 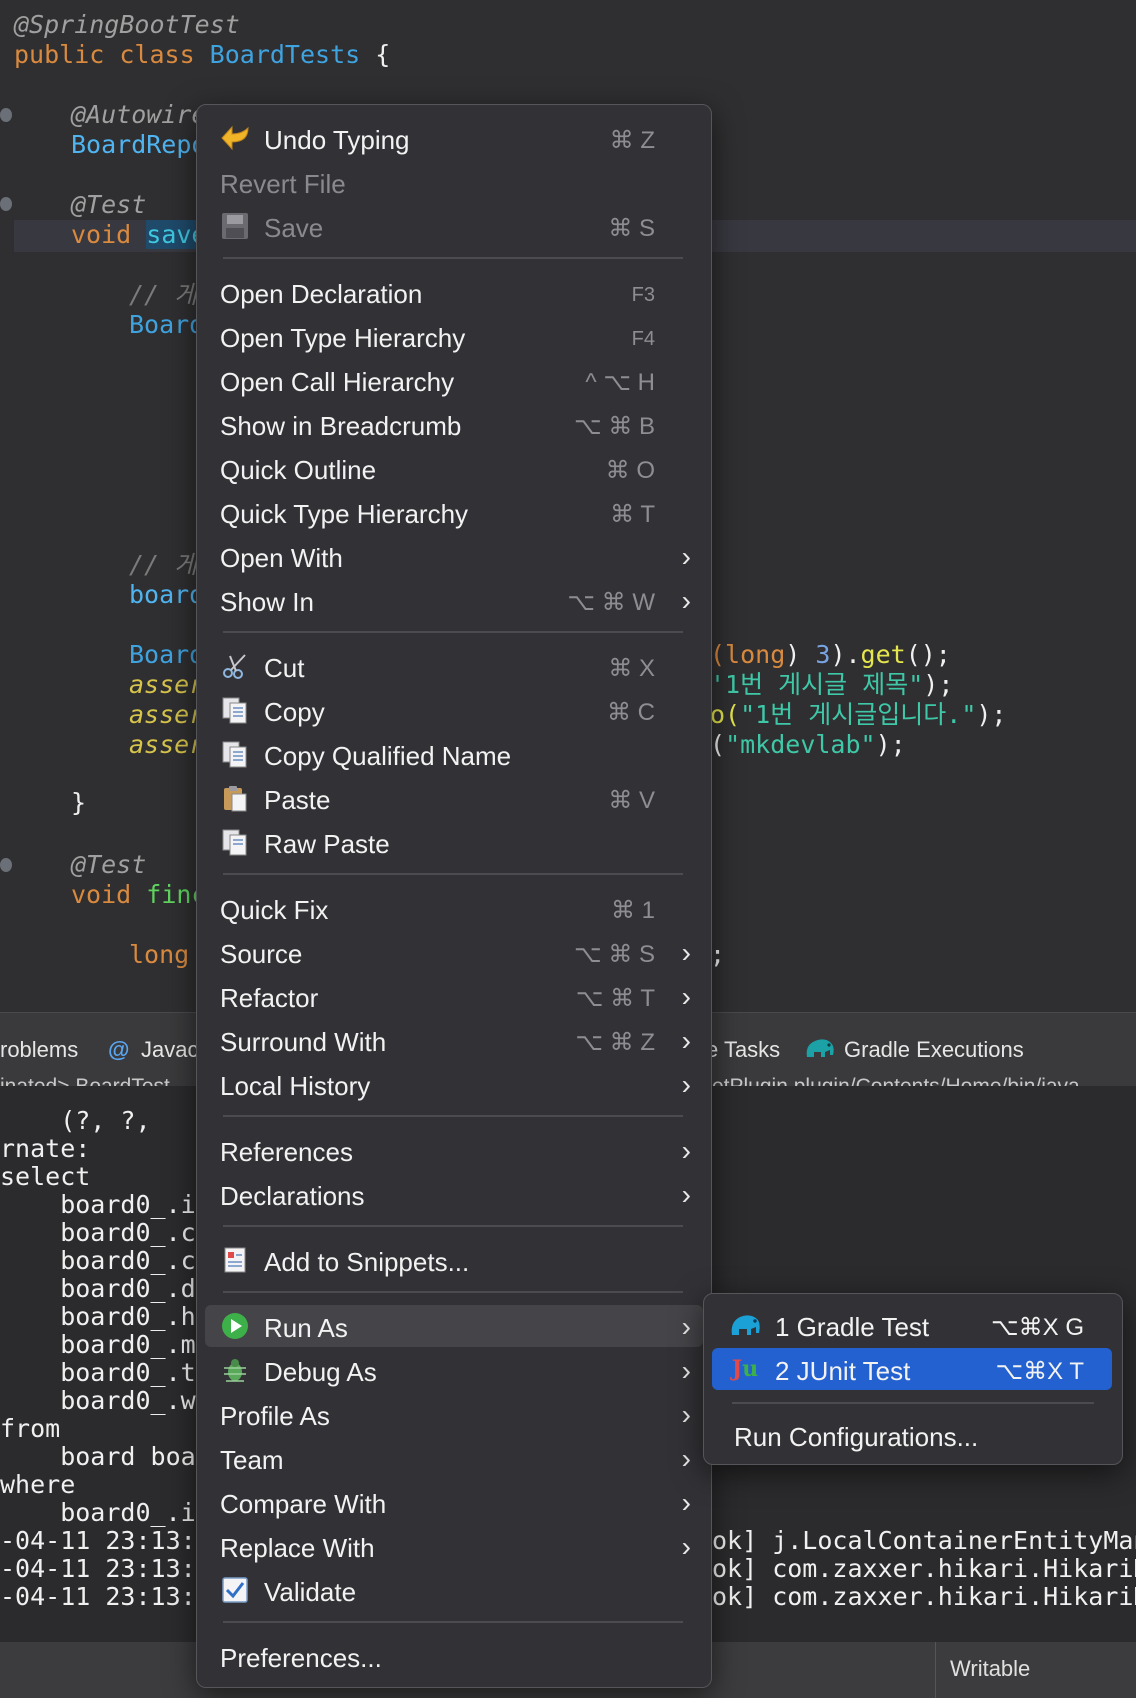 I want to click on code-line: void finc, so click(x=139, y=894).